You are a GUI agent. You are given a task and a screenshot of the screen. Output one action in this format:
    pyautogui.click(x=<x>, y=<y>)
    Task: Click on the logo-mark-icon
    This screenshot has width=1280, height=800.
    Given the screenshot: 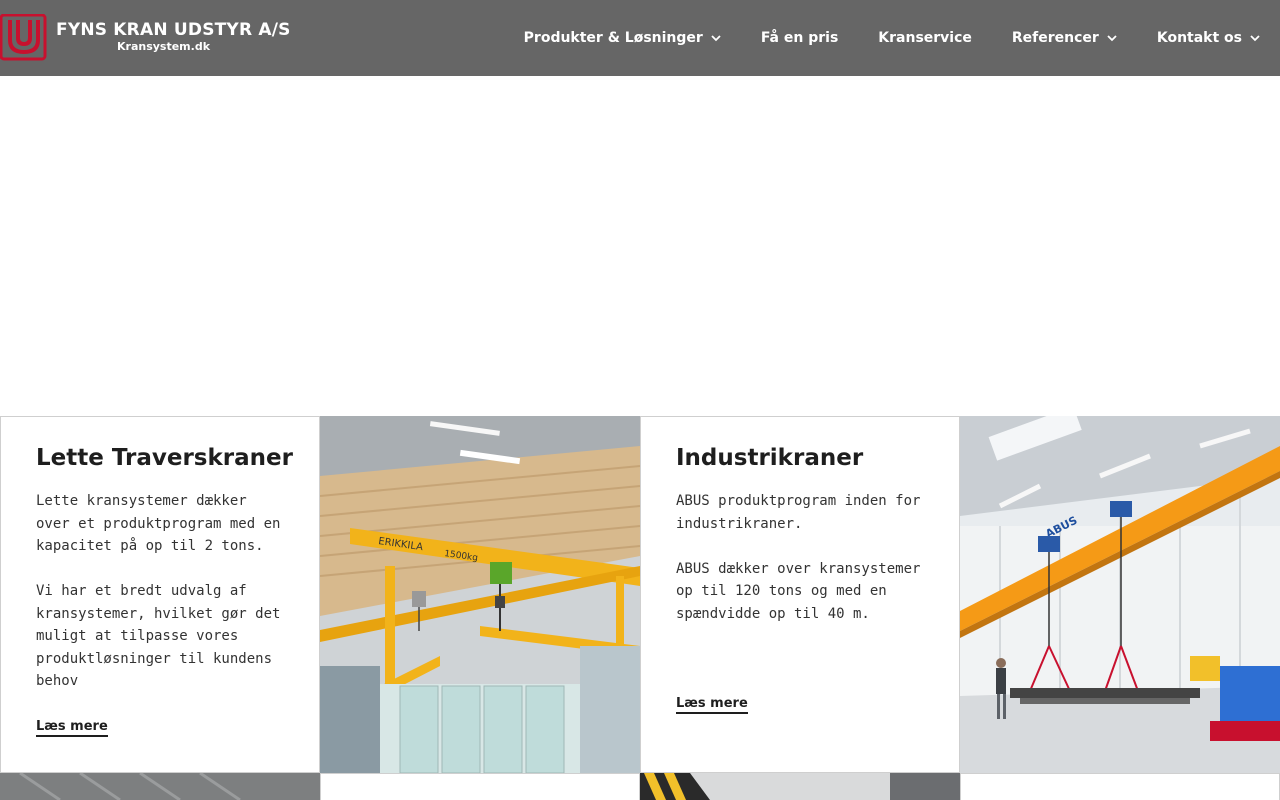 What is the action you would take?
    pyautogui.click(x=23, y=37)
    